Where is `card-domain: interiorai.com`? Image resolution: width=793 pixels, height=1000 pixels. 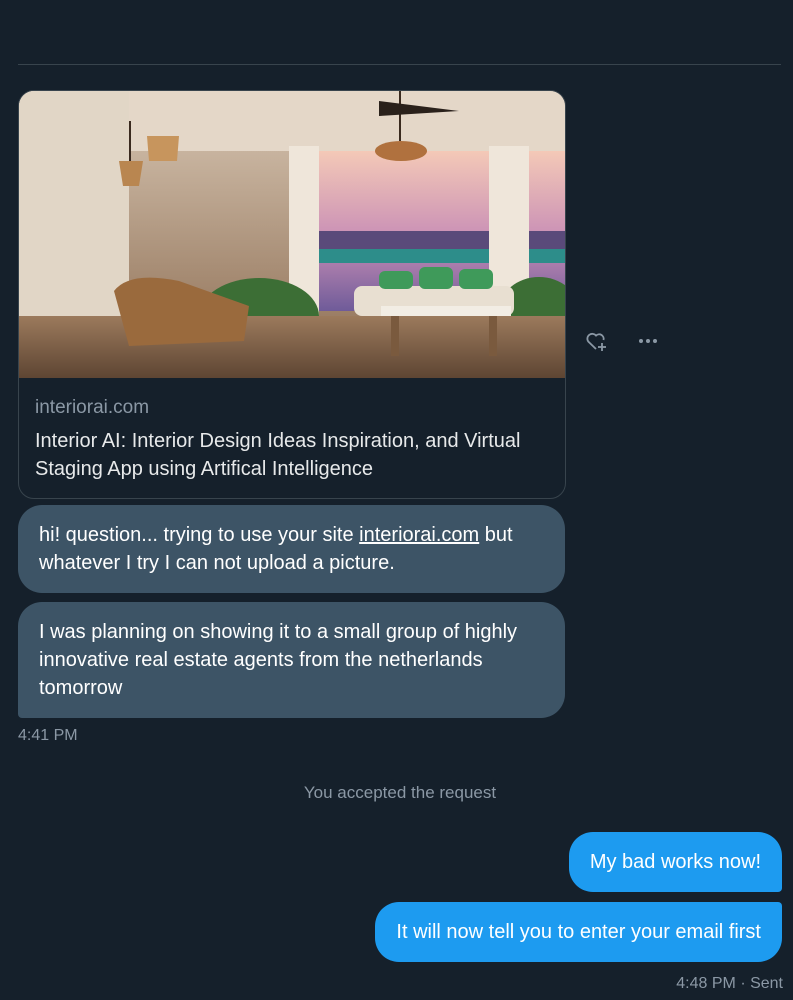
card-domain: interiorai.com is located at coordinates (92, 407).